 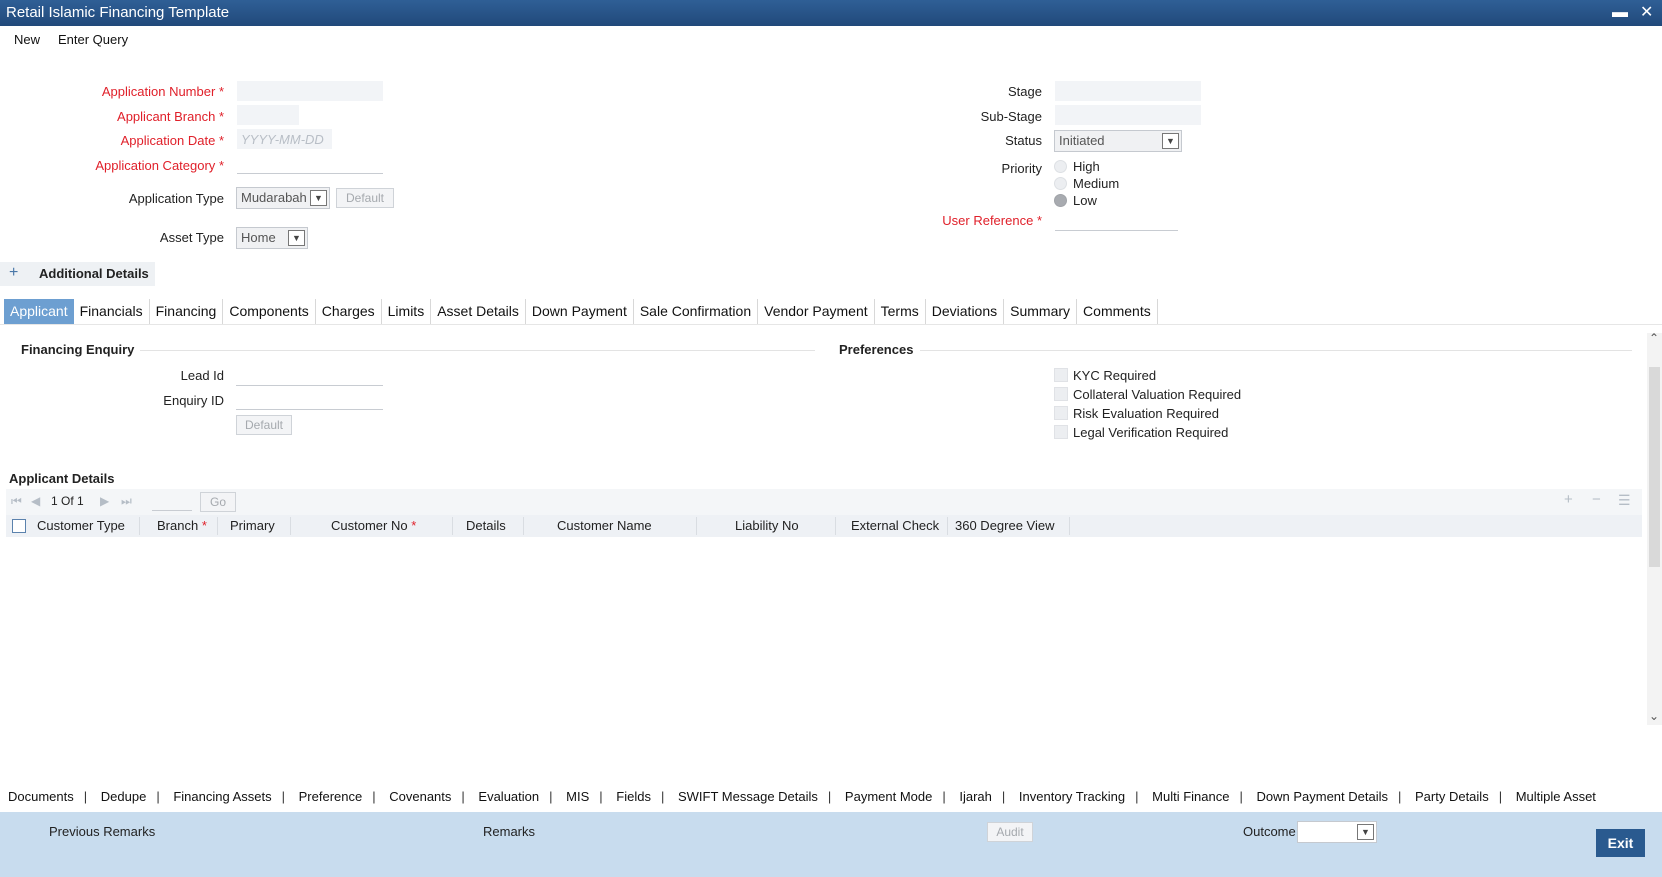 I want to click on next-page-icon: ▶, so click(x=104, y=501).